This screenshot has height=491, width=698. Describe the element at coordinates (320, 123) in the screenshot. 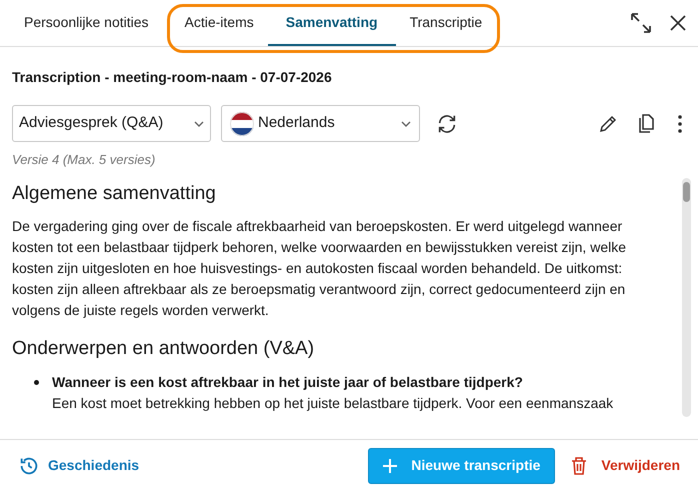

I see `language-select: Nederlands` at that location.